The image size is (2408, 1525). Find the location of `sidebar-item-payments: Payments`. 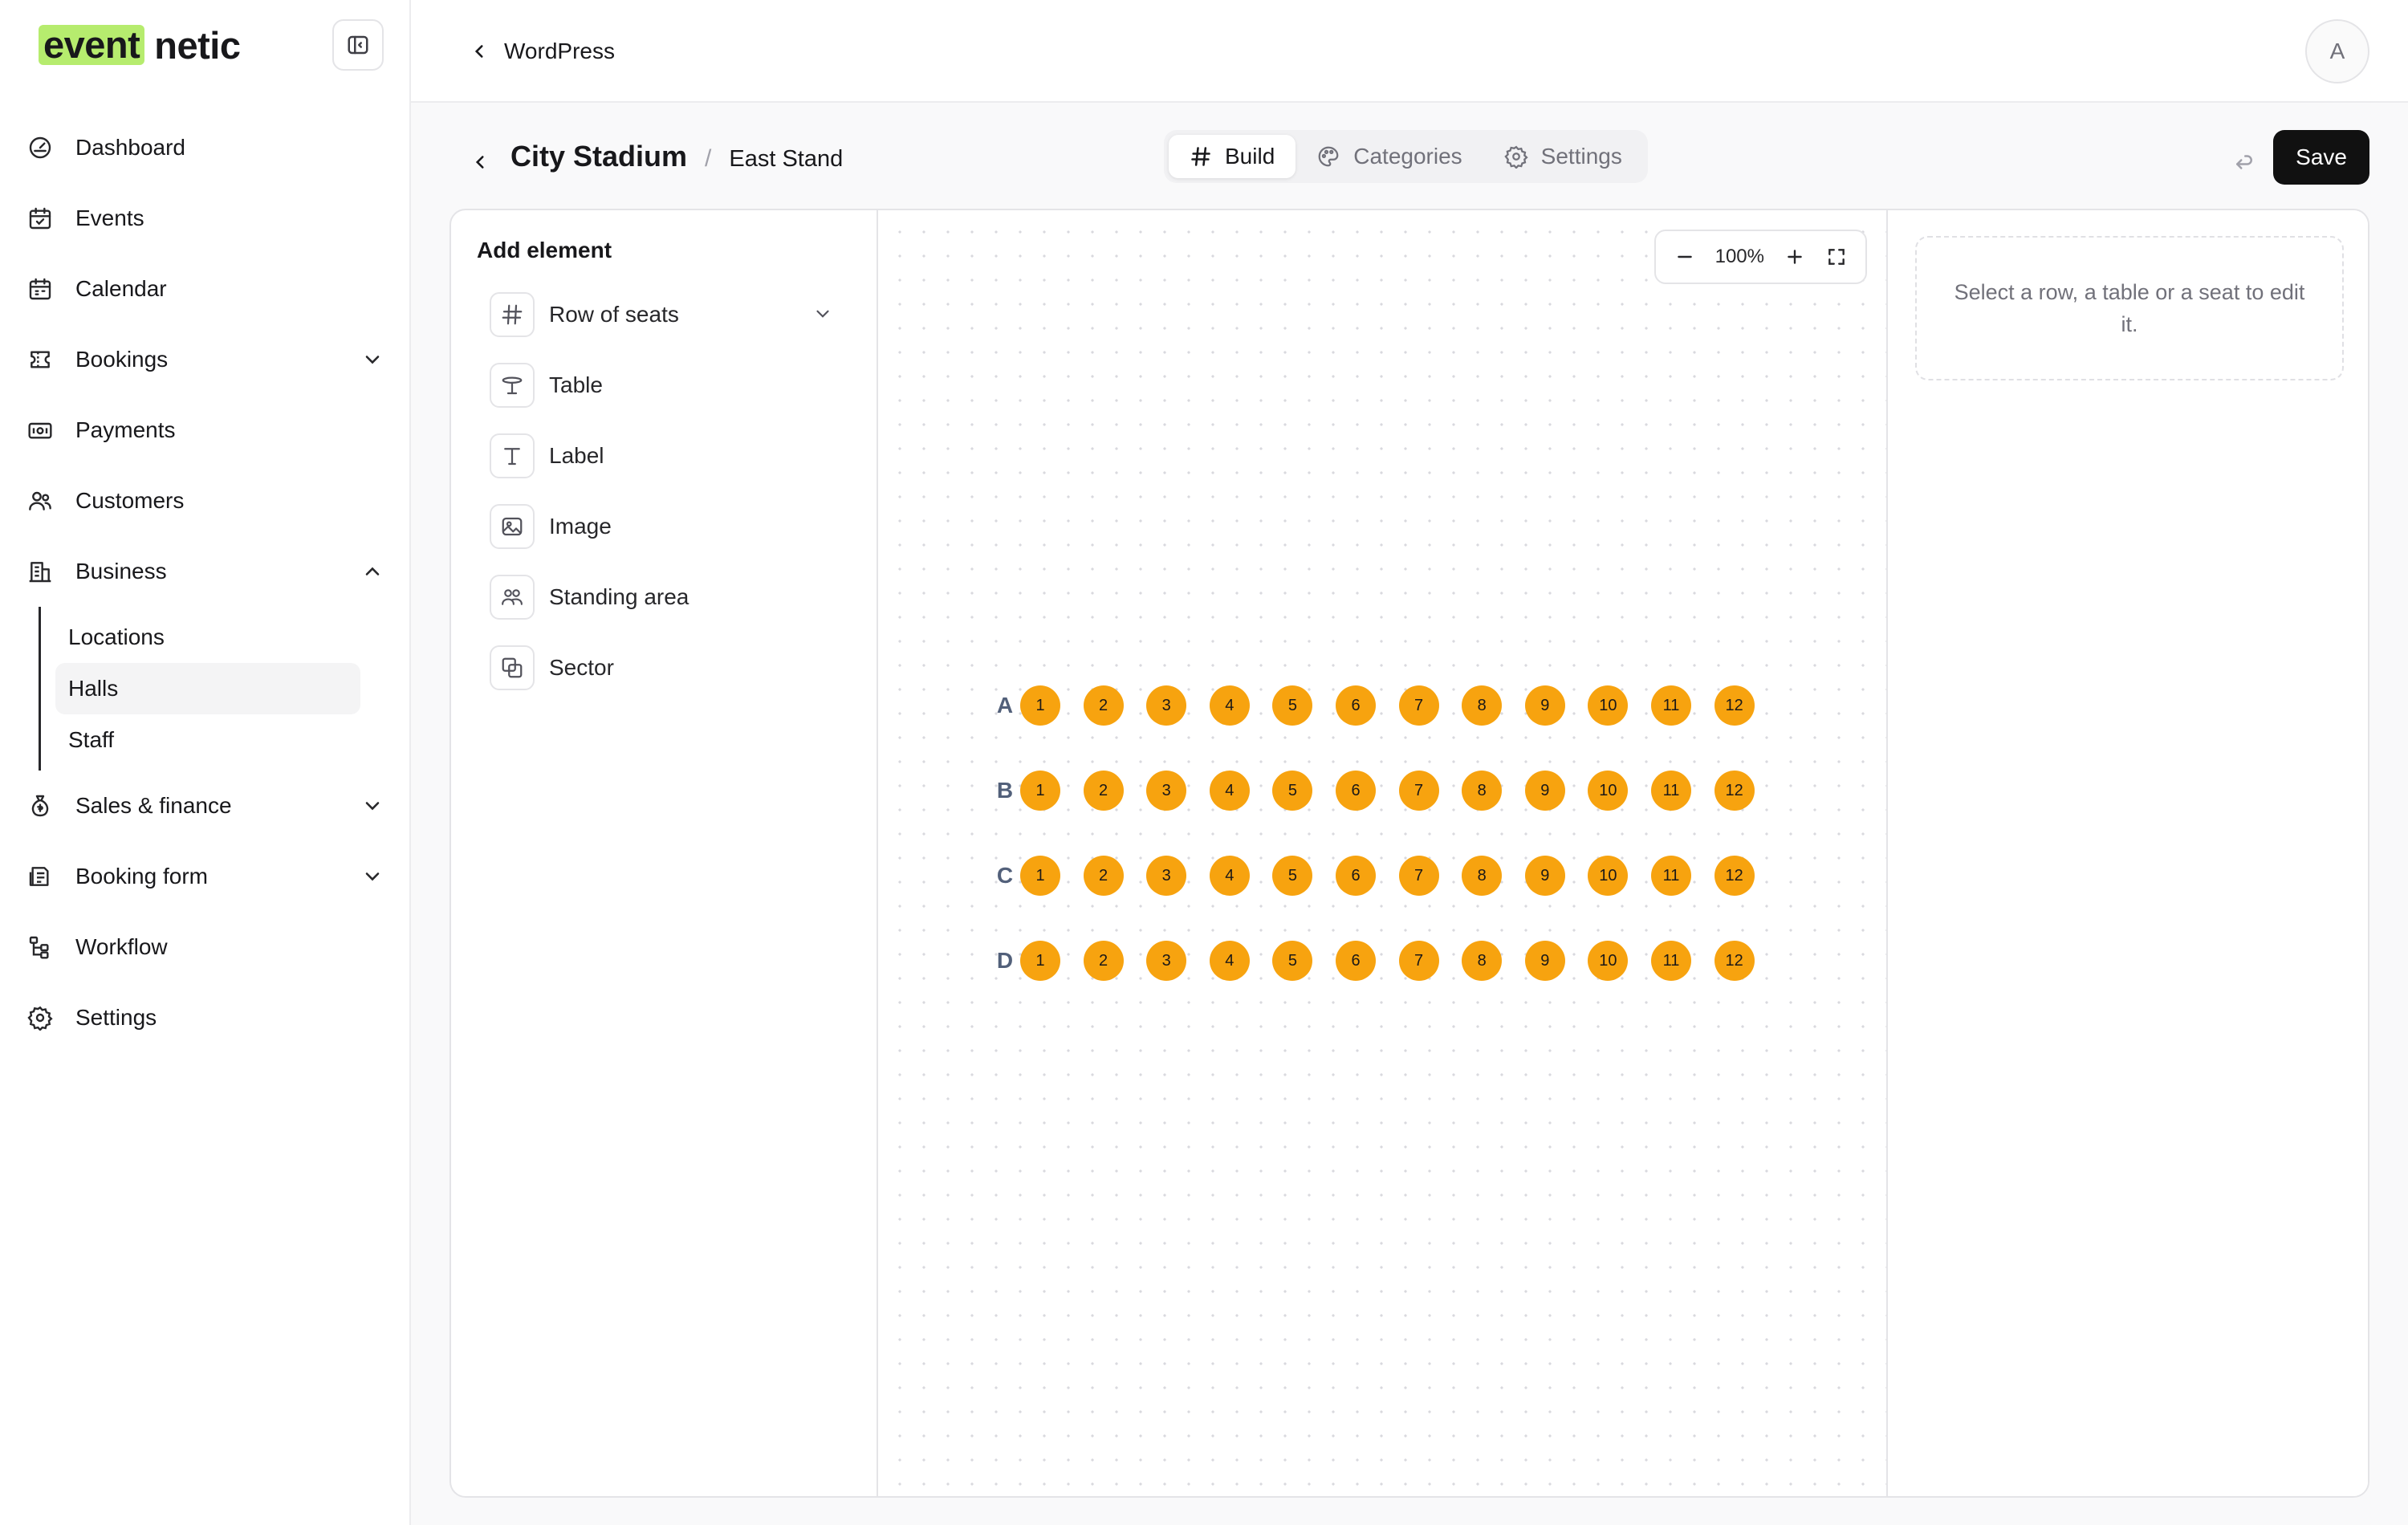

sidebar-item-payments: Payments is located at coordinates (205, 431).